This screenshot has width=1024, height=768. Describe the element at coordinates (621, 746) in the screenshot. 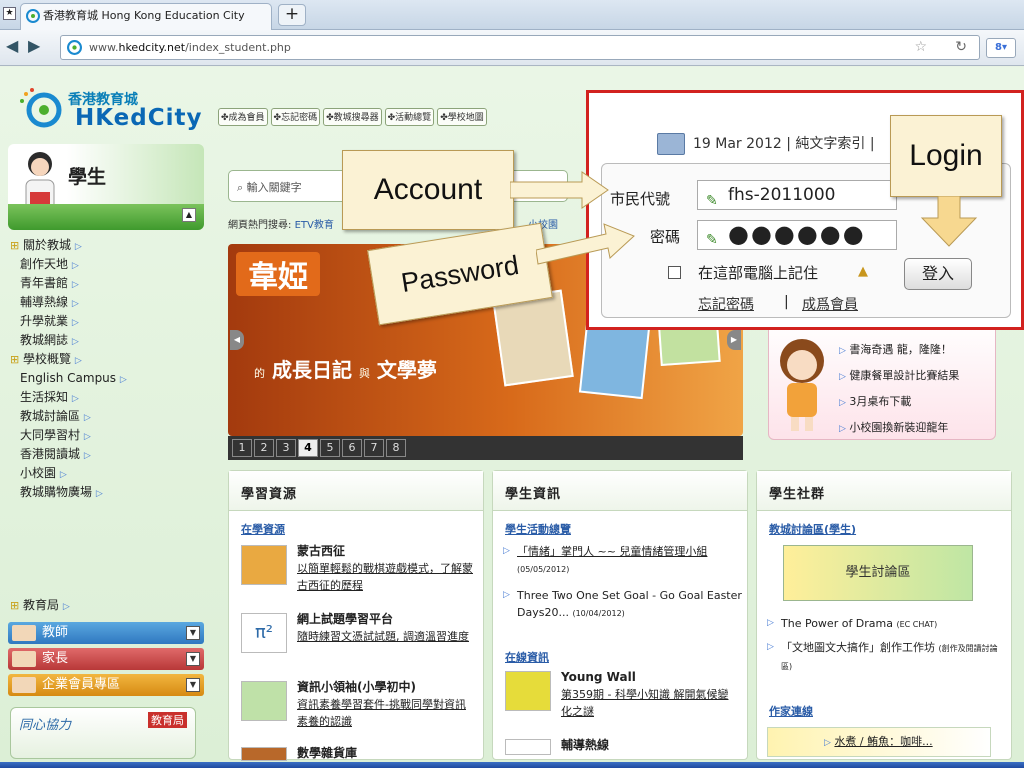

I see `news-item: 輔導熱線` at that location.